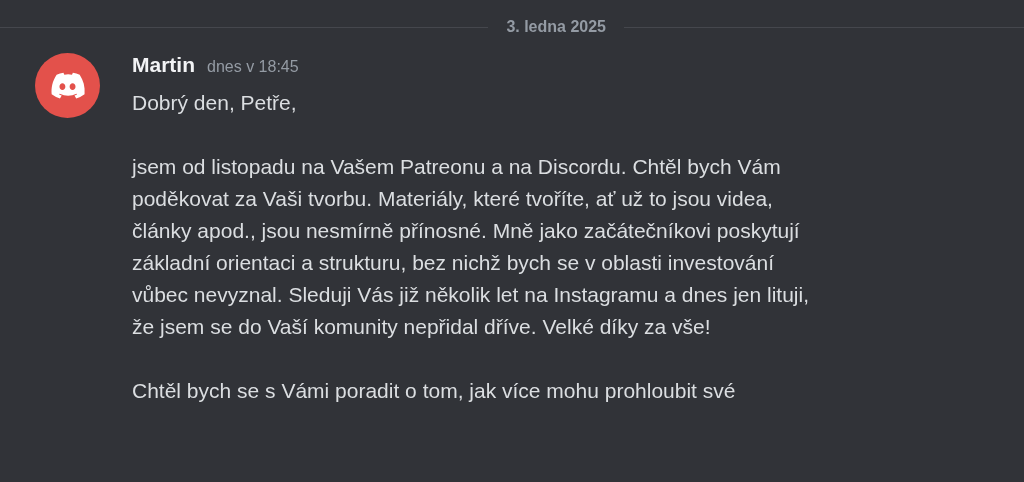 The image size is (1024, 482). What do you see at coordinates (215, 103) in the screenshot?
I see `message-text: Dobrý den, Petře,` at bounding box center [215, 103].